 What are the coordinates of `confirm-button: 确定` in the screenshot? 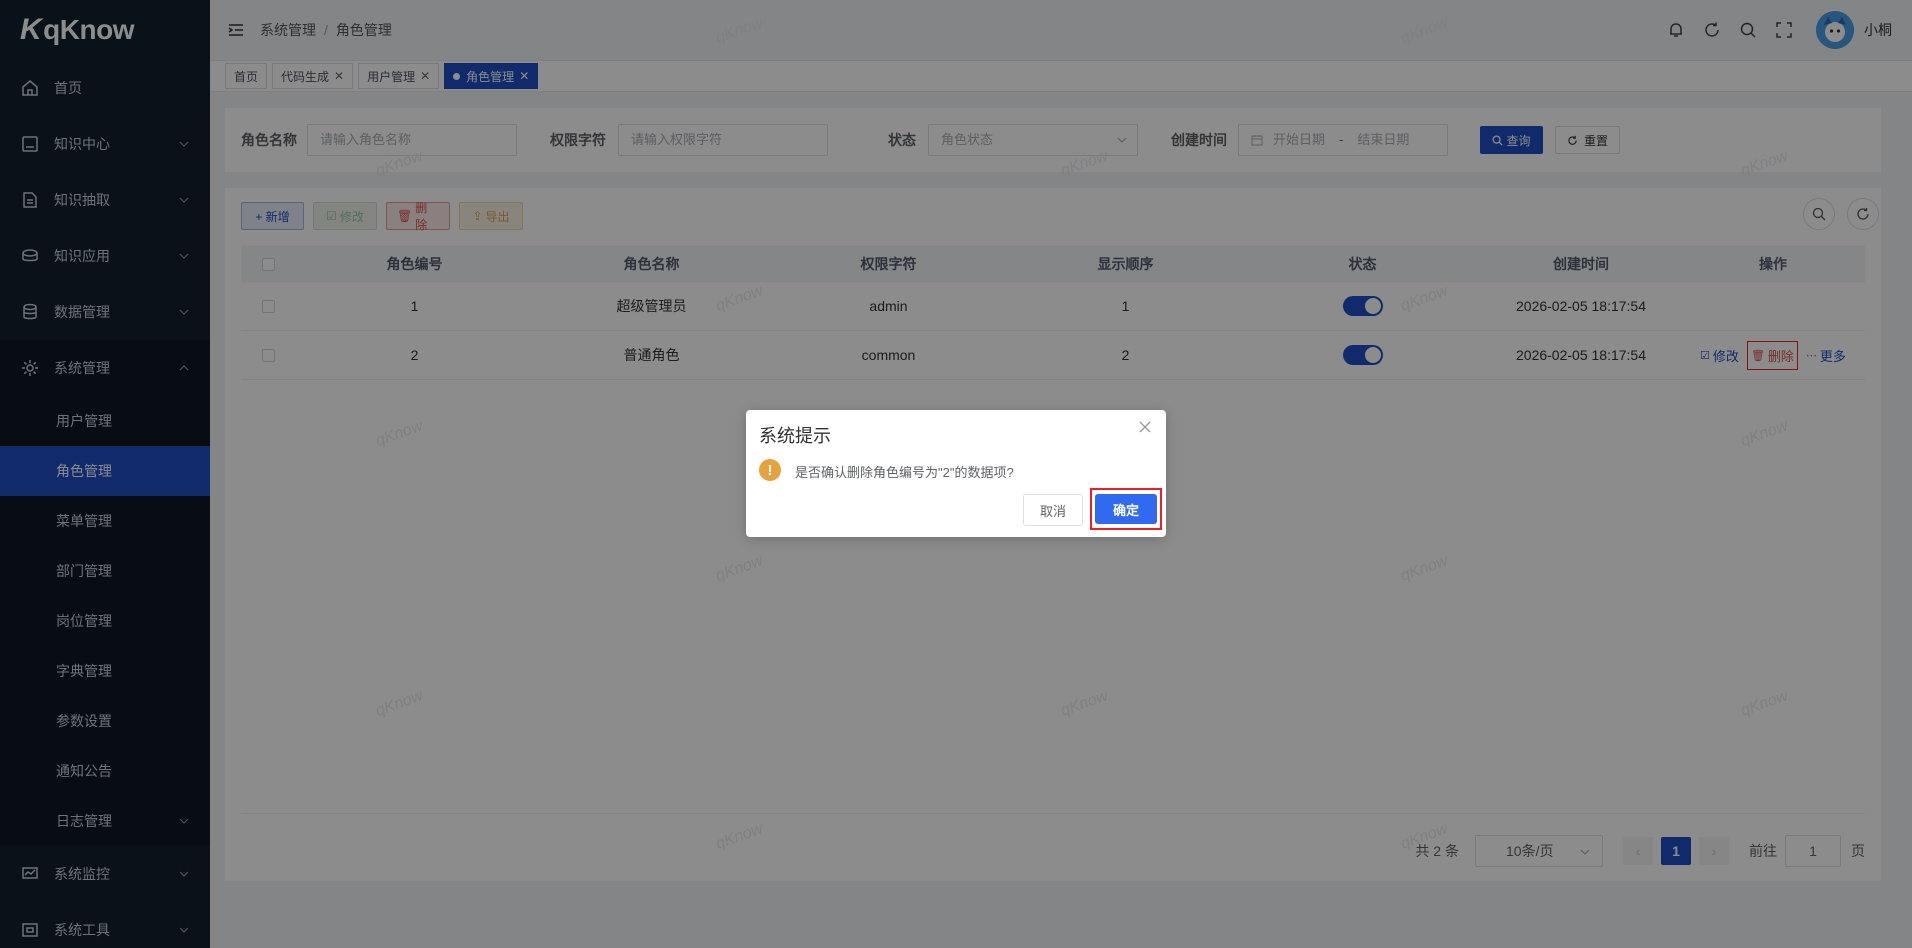 It's located at (1126, 509).